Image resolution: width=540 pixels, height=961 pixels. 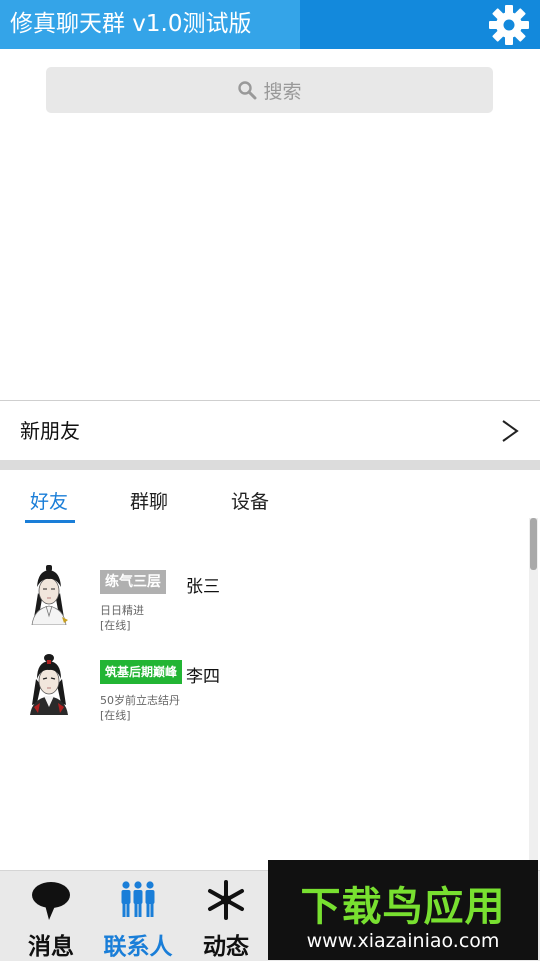 I want to click on friend-row-zhangsan: 练气三层 张三 日日精进 [在线], so click(x=260, y=603).